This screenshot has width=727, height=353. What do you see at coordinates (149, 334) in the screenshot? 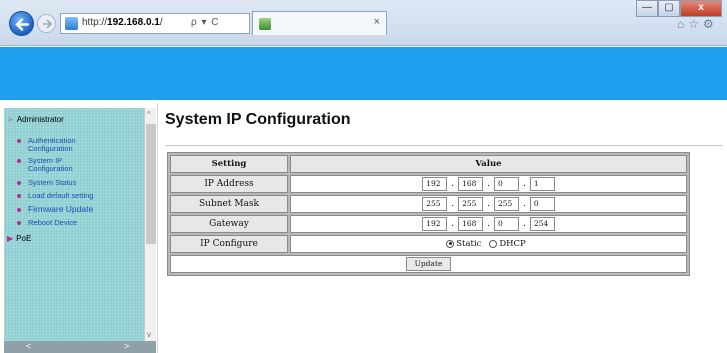
I see `scroll-down-icon: v` at bounding box center [149, 334].